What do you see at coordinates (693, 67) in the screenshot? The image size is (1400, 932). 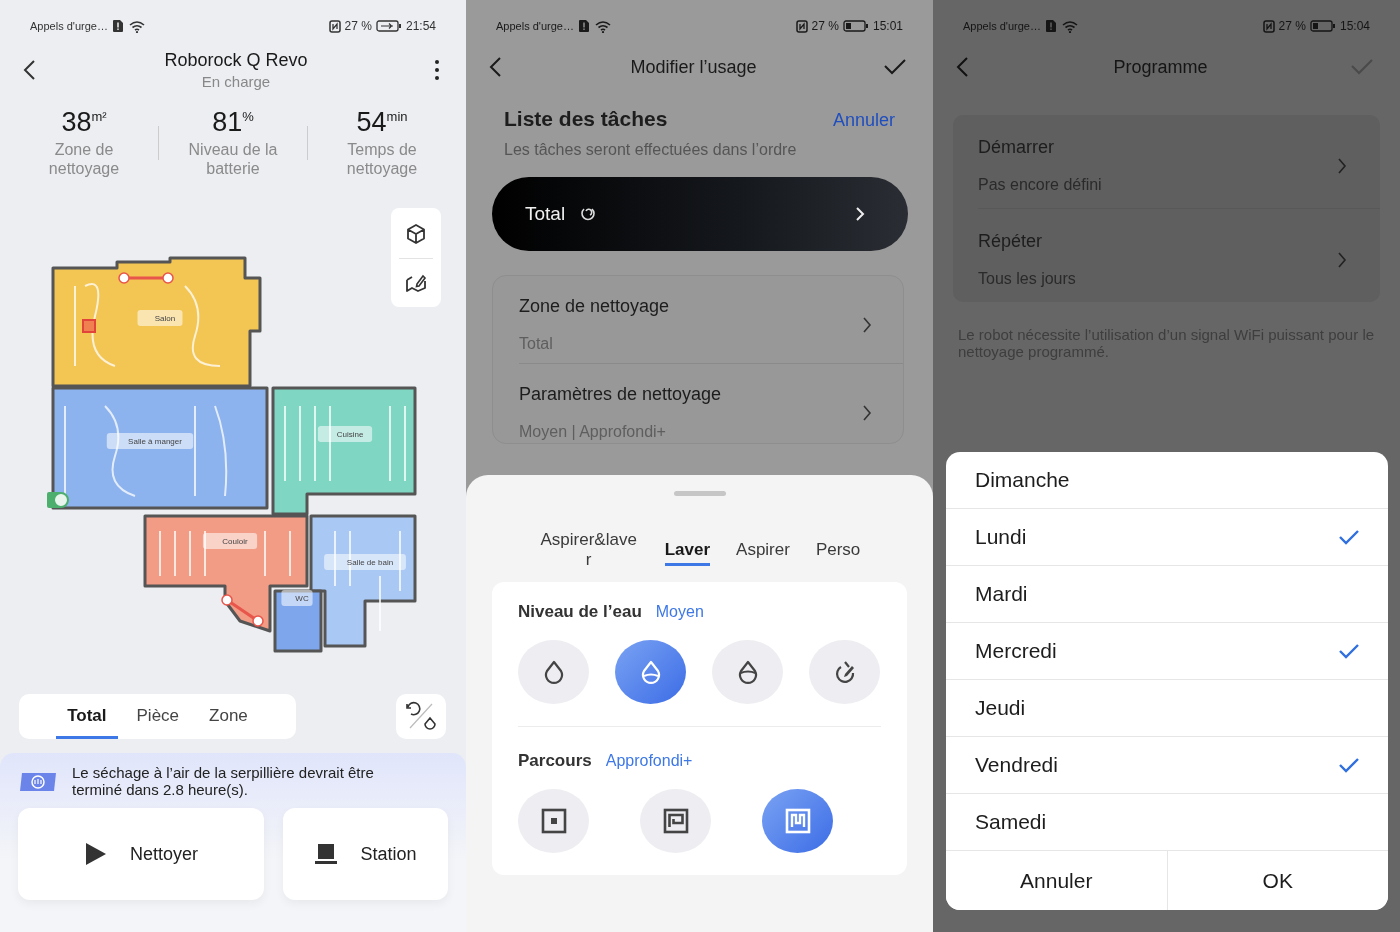 I see `page-title: Modifier l’usage` at bounding box center [693, 67].